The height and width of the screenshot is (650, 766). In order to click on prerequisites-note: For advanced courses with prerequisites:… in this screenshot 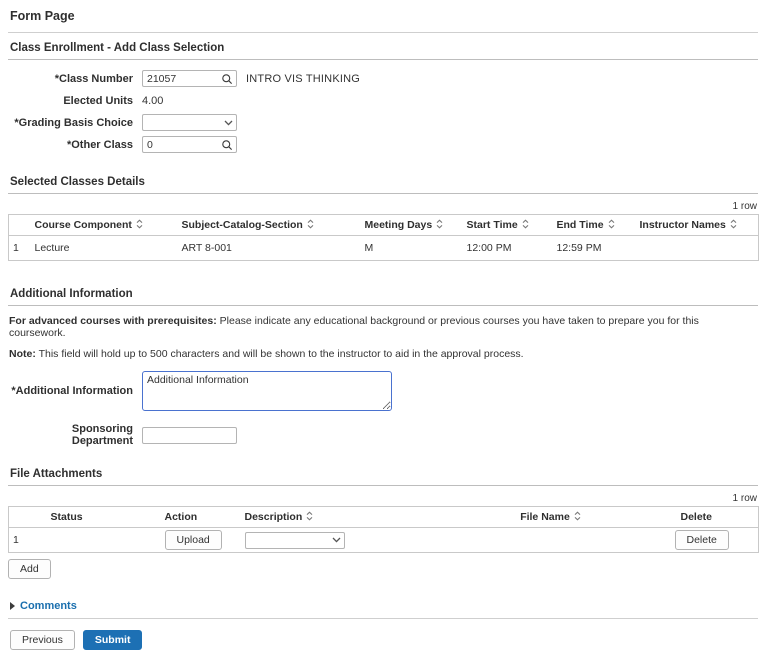, I will do `click(354, 327)`.